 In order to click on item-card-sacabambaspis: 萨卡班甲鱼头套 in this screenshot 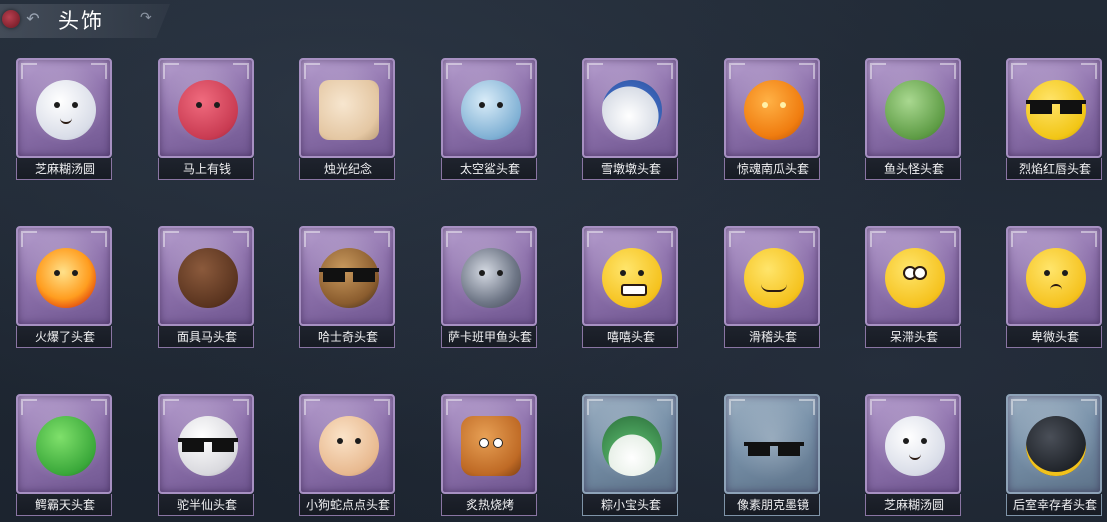, I will do `click(489, 287)`.